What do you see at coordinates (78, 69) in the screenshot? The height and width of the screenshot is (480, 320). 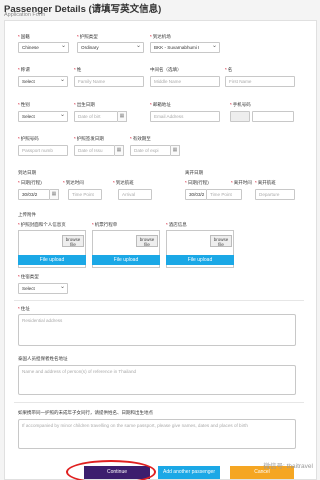 I see `surname-label: *姓` at bounding box center [78, 69].